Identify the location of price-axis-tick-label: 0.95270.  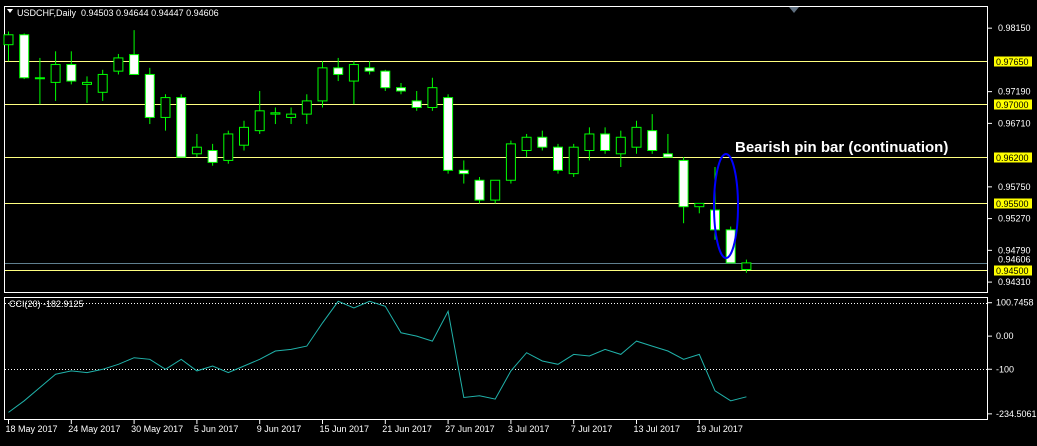
(1014, 219).